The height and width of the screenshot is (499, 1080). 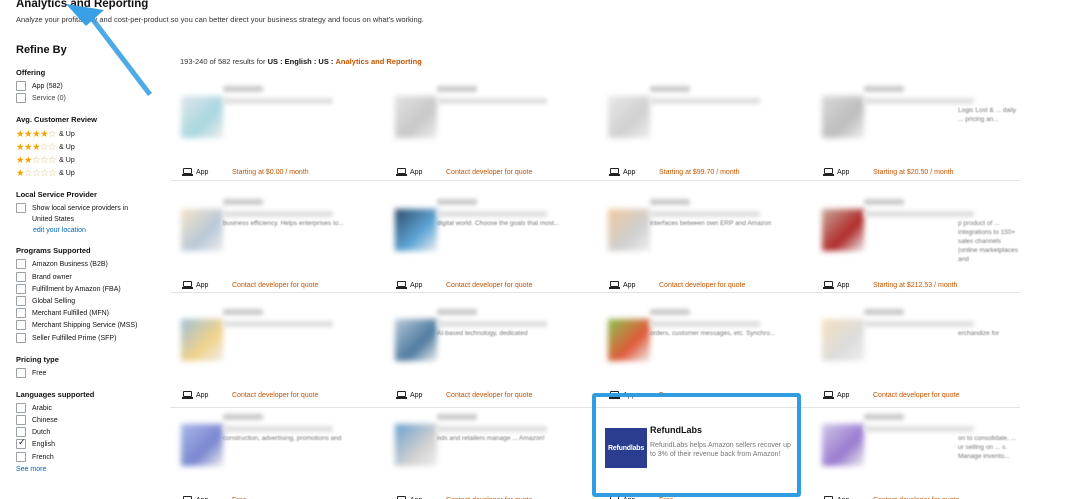 I want to click on annotation-arrow, so click(x=109, y=50).